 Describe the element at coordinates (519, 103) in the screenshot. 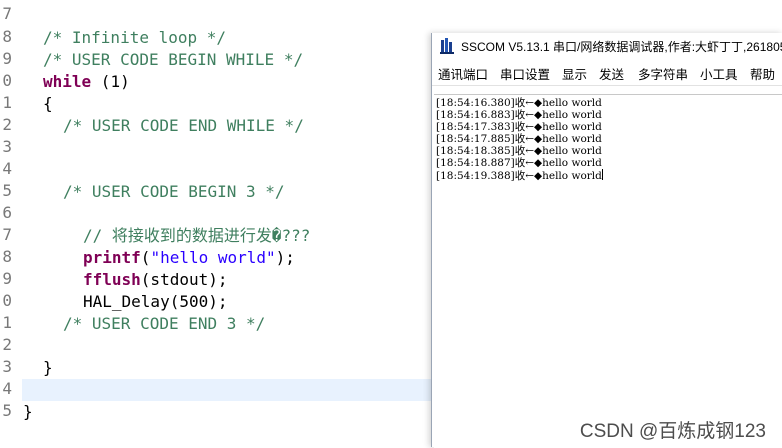

I see `receive-line: [18:54:16.380]收←◆hello world` at that location.